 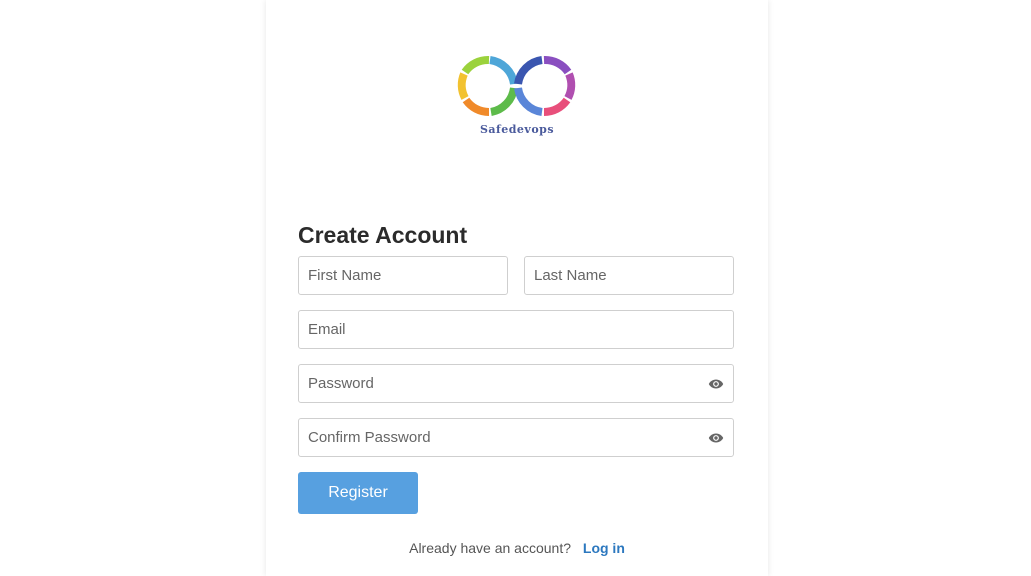 I want to click on password-field, so click(x=516, y=383).